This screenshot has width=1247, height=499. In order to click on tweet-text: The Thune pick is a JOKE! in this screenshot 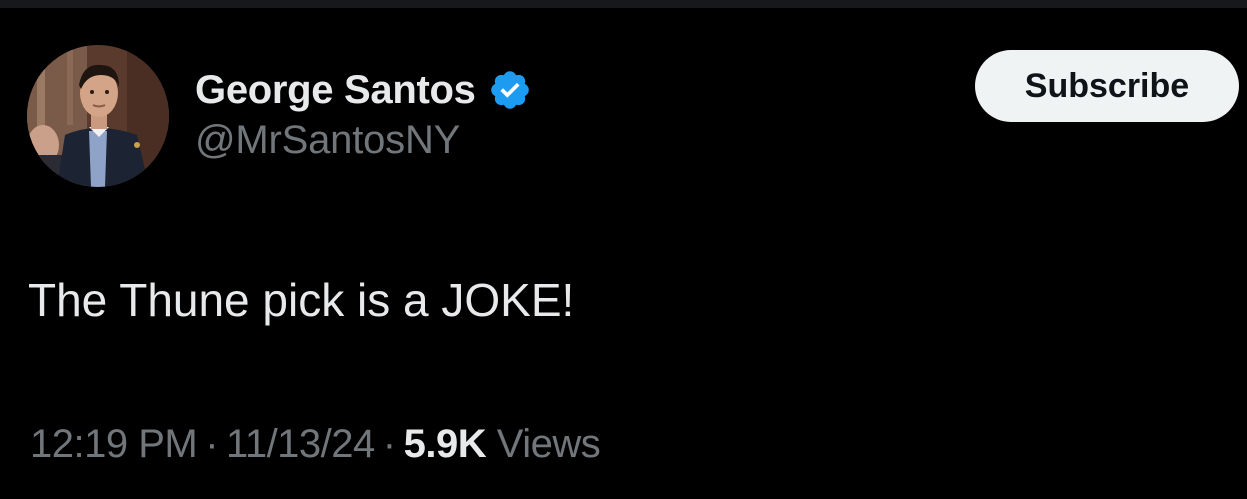, I will do `click(301, 300)`.